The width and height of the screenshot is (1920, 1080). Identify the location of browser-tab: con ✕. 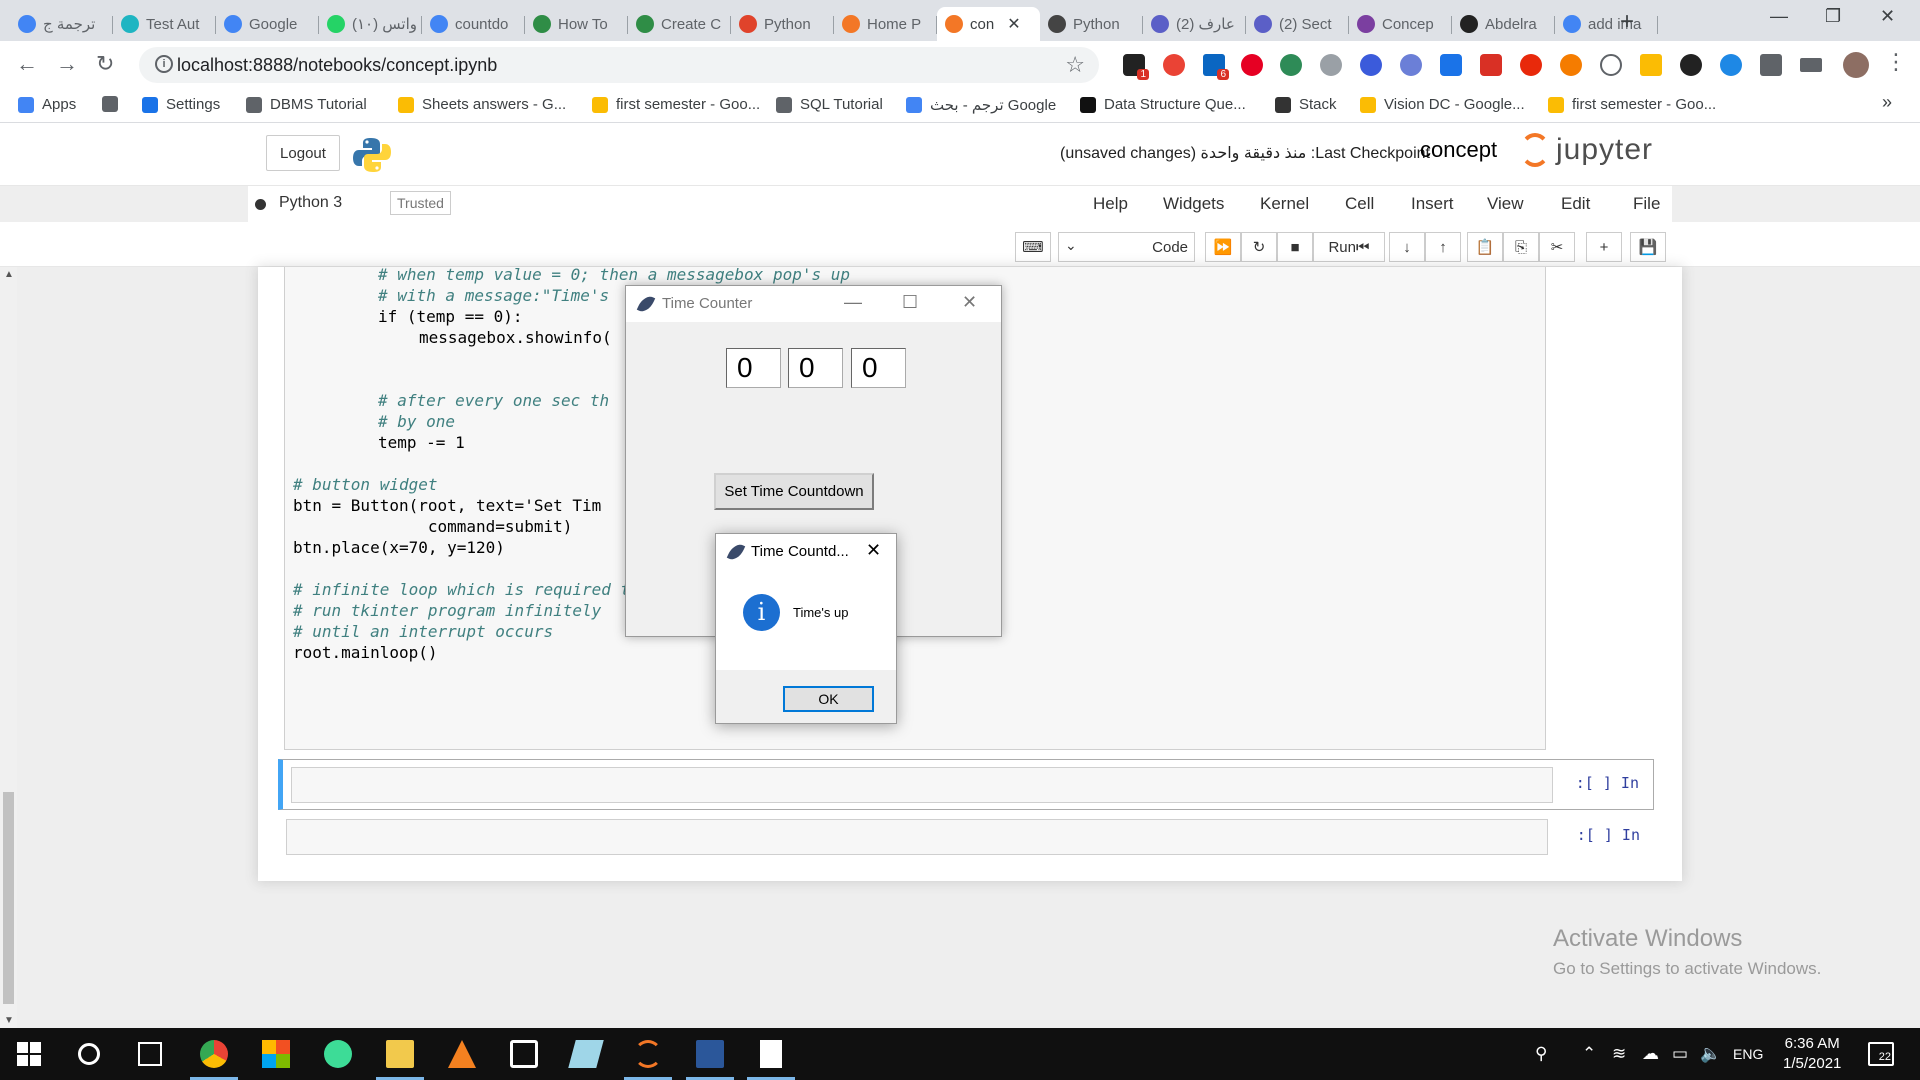
(988, 24).